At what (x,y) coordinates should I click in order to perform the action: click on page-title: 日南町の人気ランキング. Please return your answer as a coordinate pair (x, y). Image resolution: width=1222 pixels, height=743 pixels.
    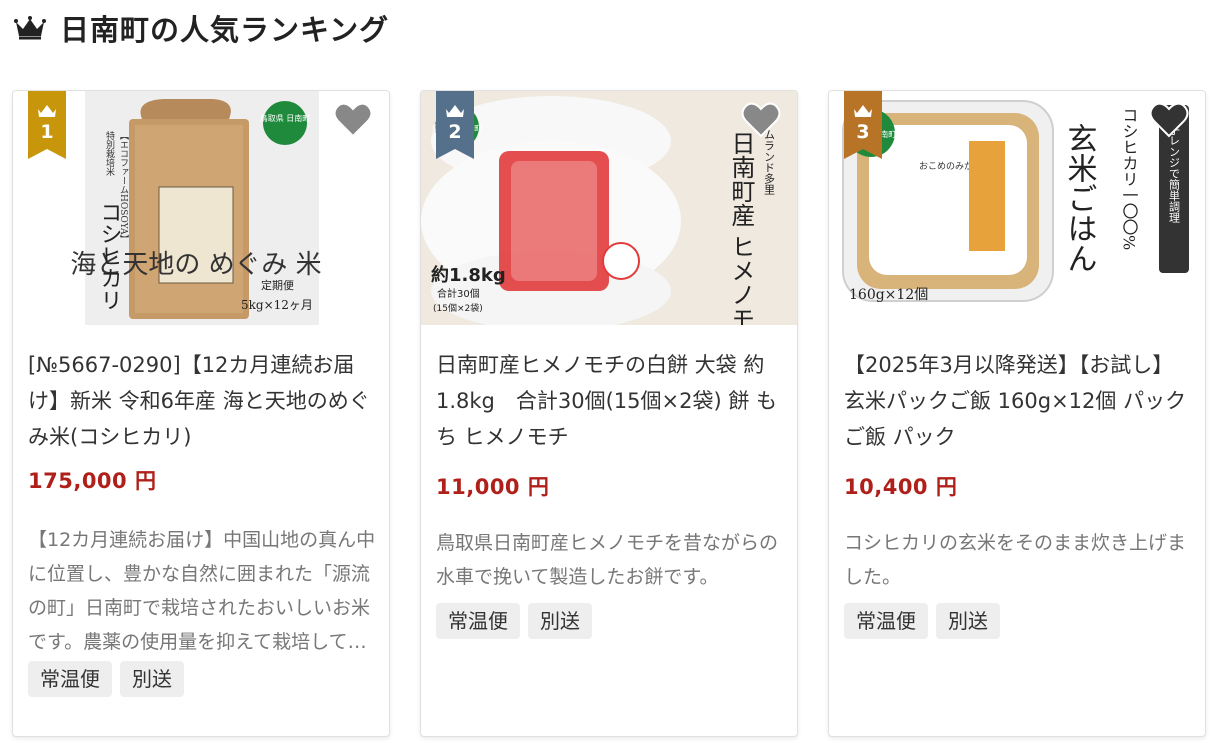
    Looking at the image, I should click on (225, 30).